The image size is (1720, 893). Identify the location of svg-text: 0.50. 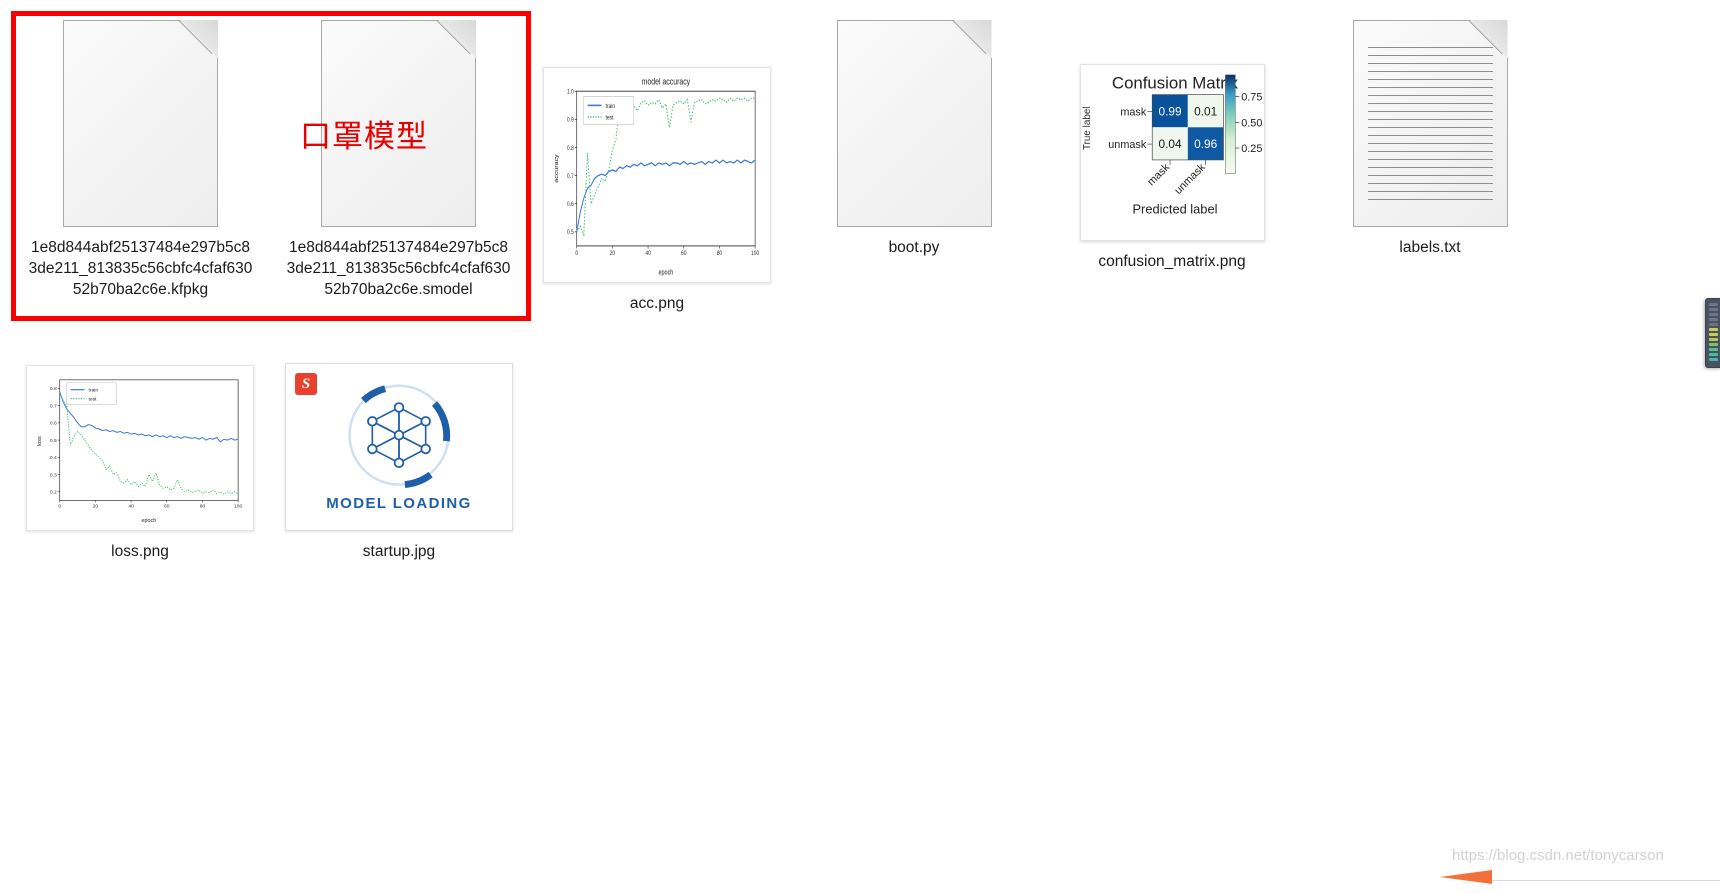
(1251, 123).